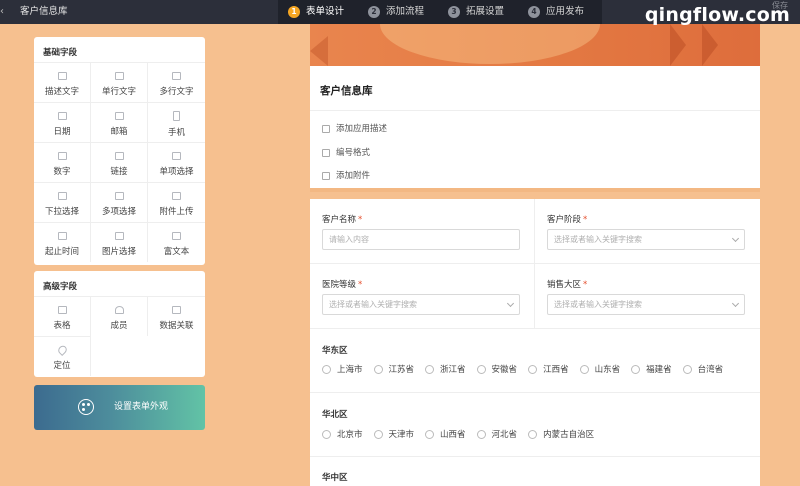 Image resolution: width=800 pixels, height=486 pixels. I want to click on field-type-number: 数字, so click(62, 162).